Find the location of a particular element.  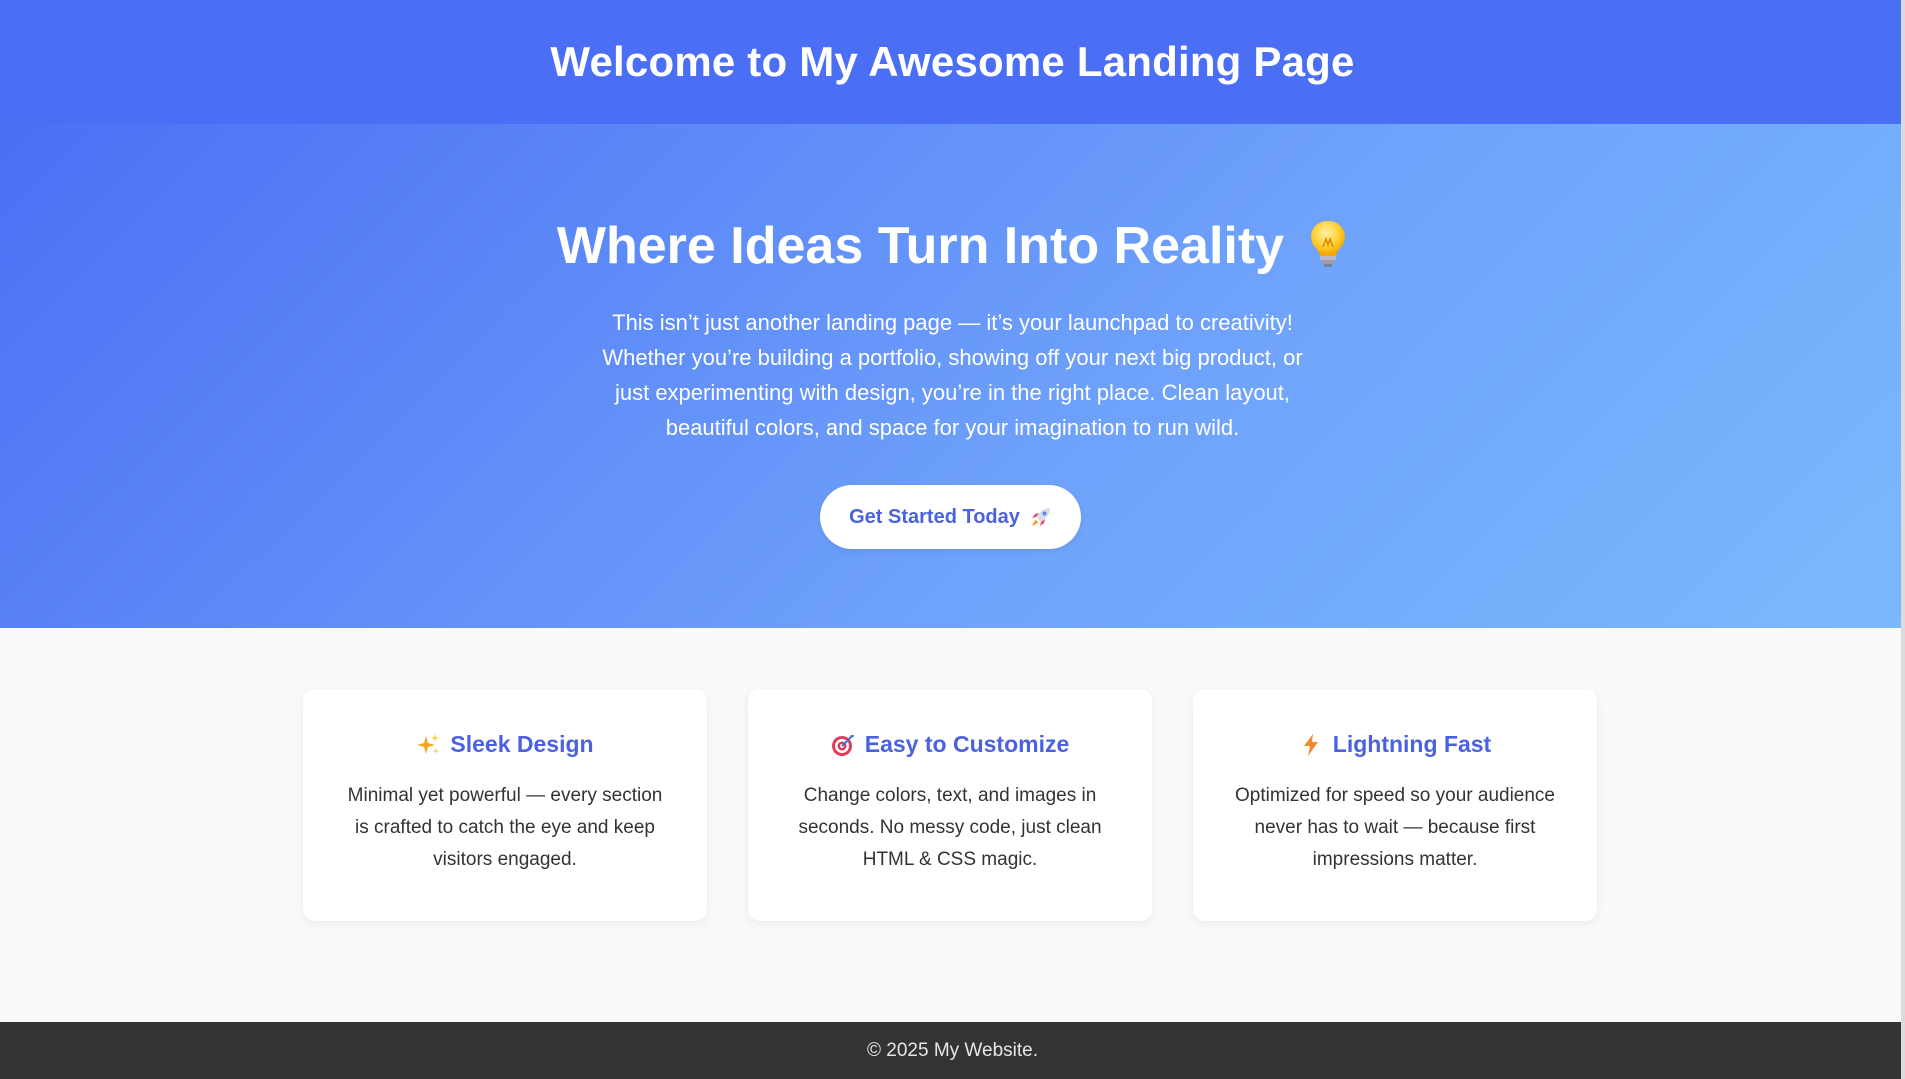

copyright-text: © 2025 My Website. is located at coordinates (952, 1050).